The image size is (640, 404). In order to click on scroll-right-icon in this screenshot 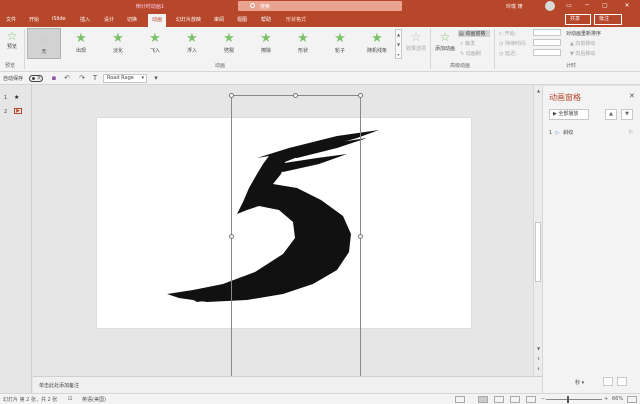, I will do `click(622, 381)`.